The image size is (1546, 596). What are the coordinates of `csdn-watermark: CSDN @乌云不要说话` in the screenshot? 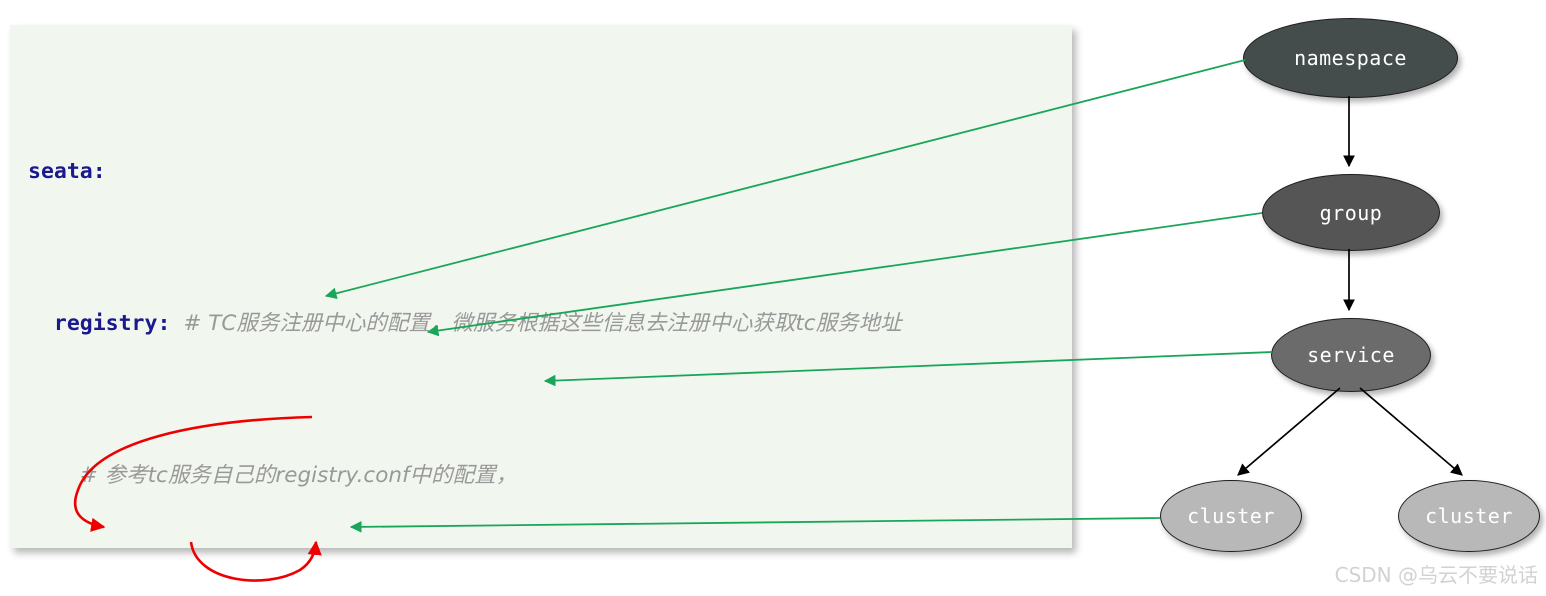 It's located at (1436, 575).